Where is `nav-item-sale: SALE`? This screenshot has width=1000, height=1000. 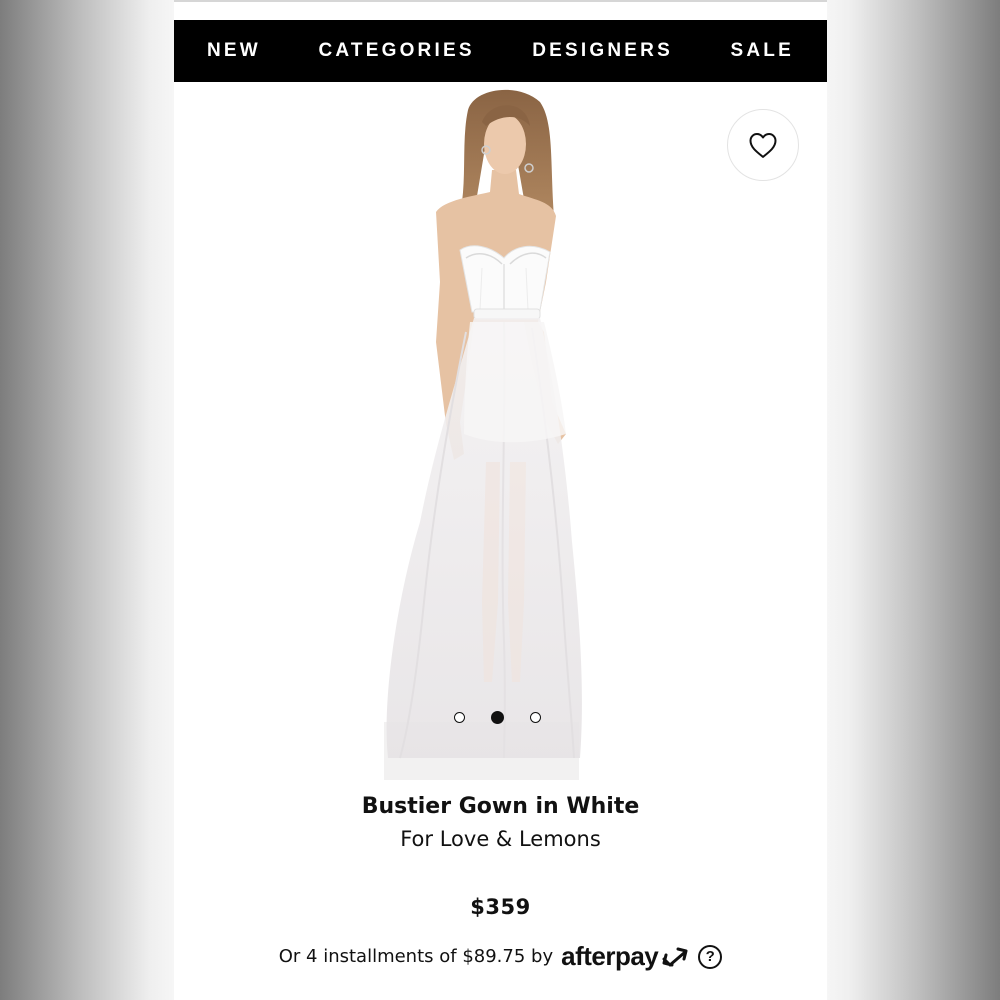
nav-item-sale: SALE is located at coordinates (762, 51).